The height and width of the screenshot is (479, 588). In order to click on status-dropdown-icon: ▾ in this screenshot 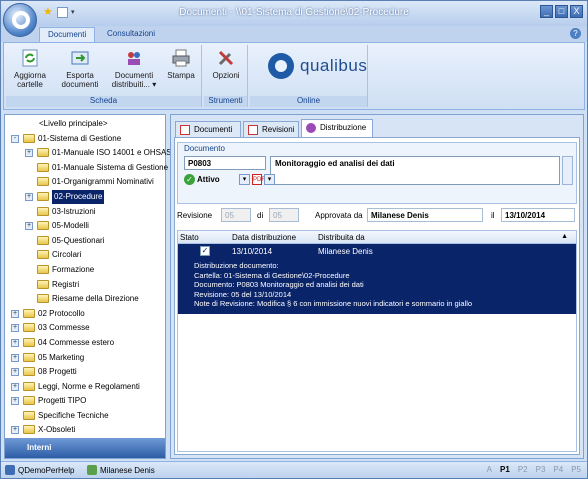, I will do `click(244, 179)`.